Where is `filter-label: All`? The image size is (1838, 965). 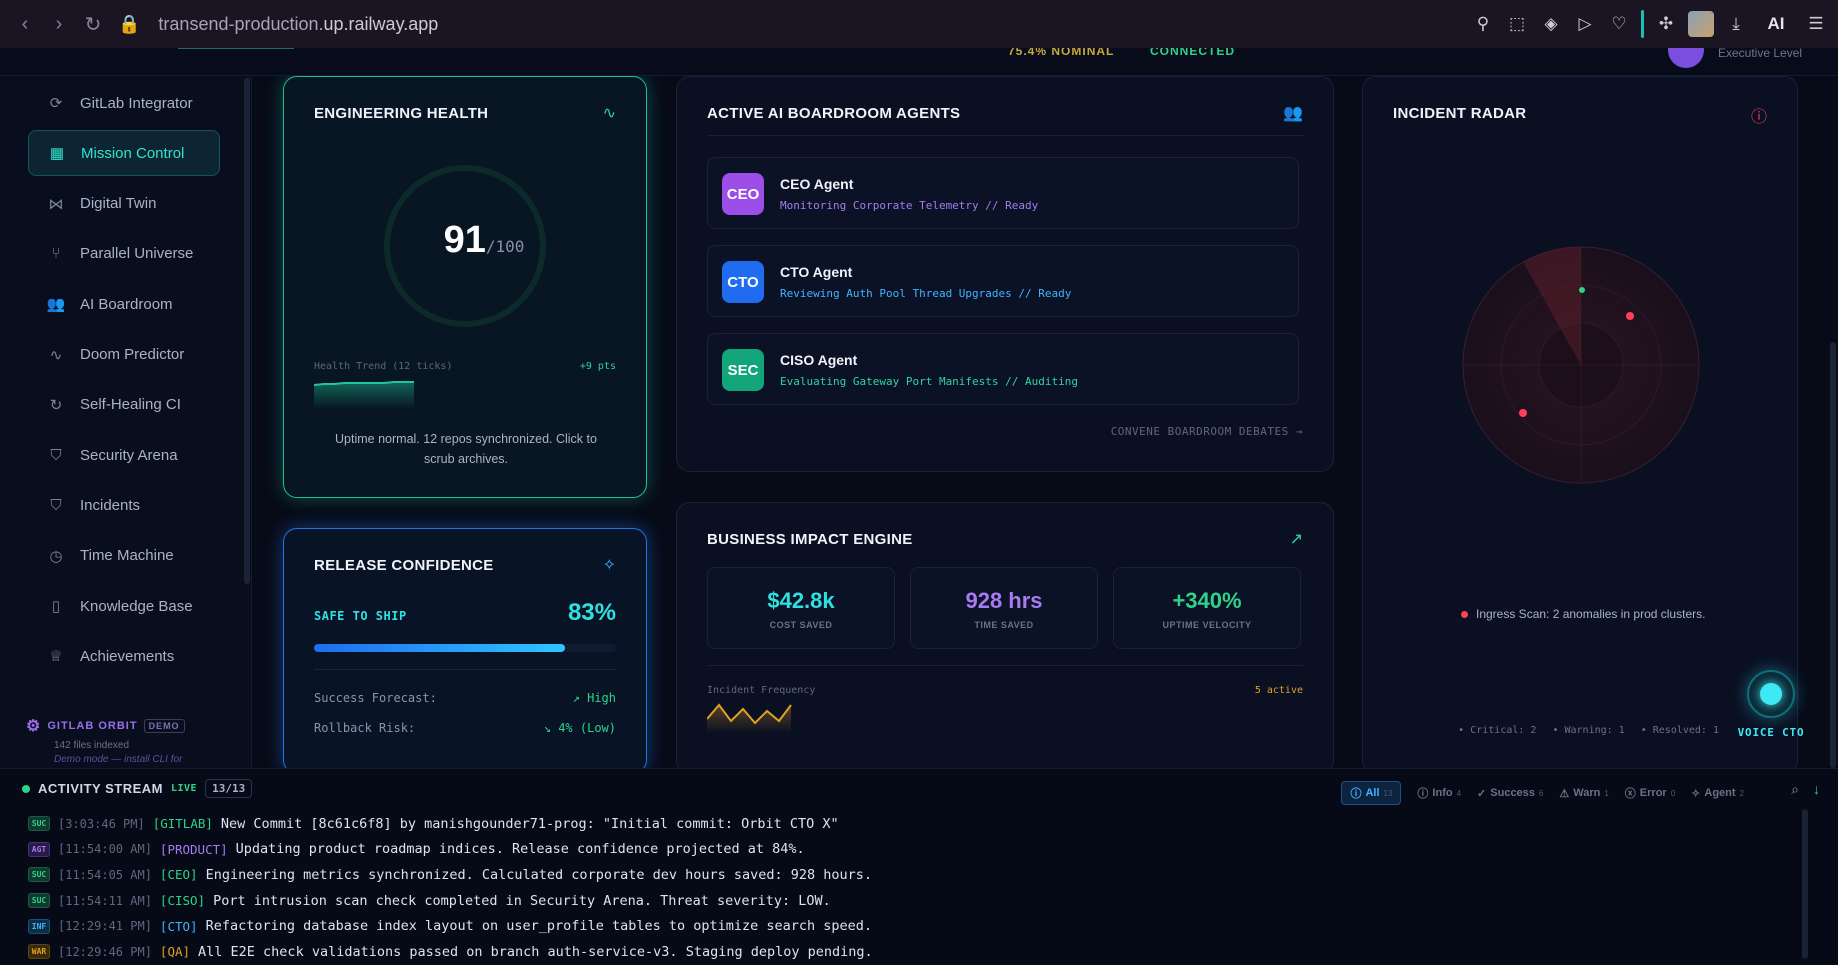 filter-label: All is located at coordinates (1372, 793).